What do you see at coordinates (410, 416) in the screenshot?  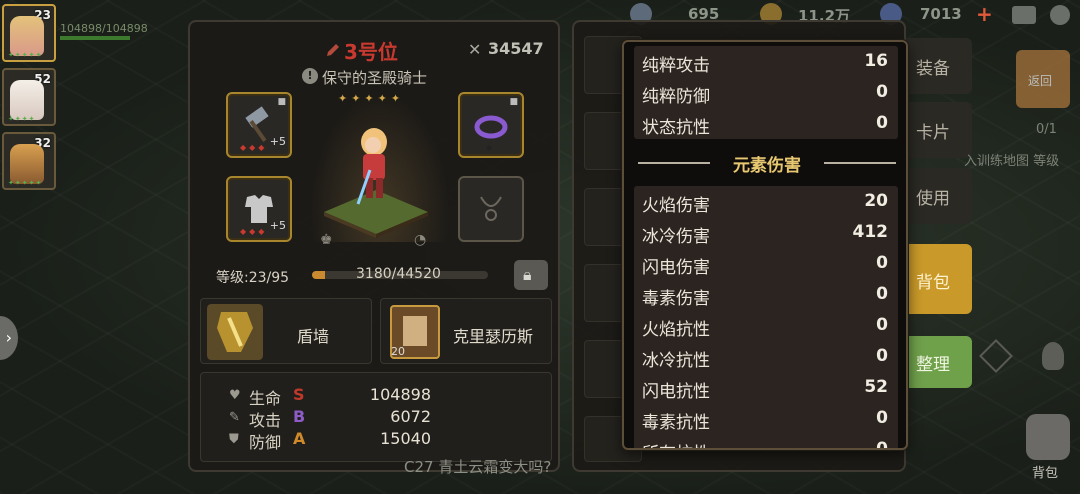 I see `stat-value: 6072` at bounding box center [410, 416].